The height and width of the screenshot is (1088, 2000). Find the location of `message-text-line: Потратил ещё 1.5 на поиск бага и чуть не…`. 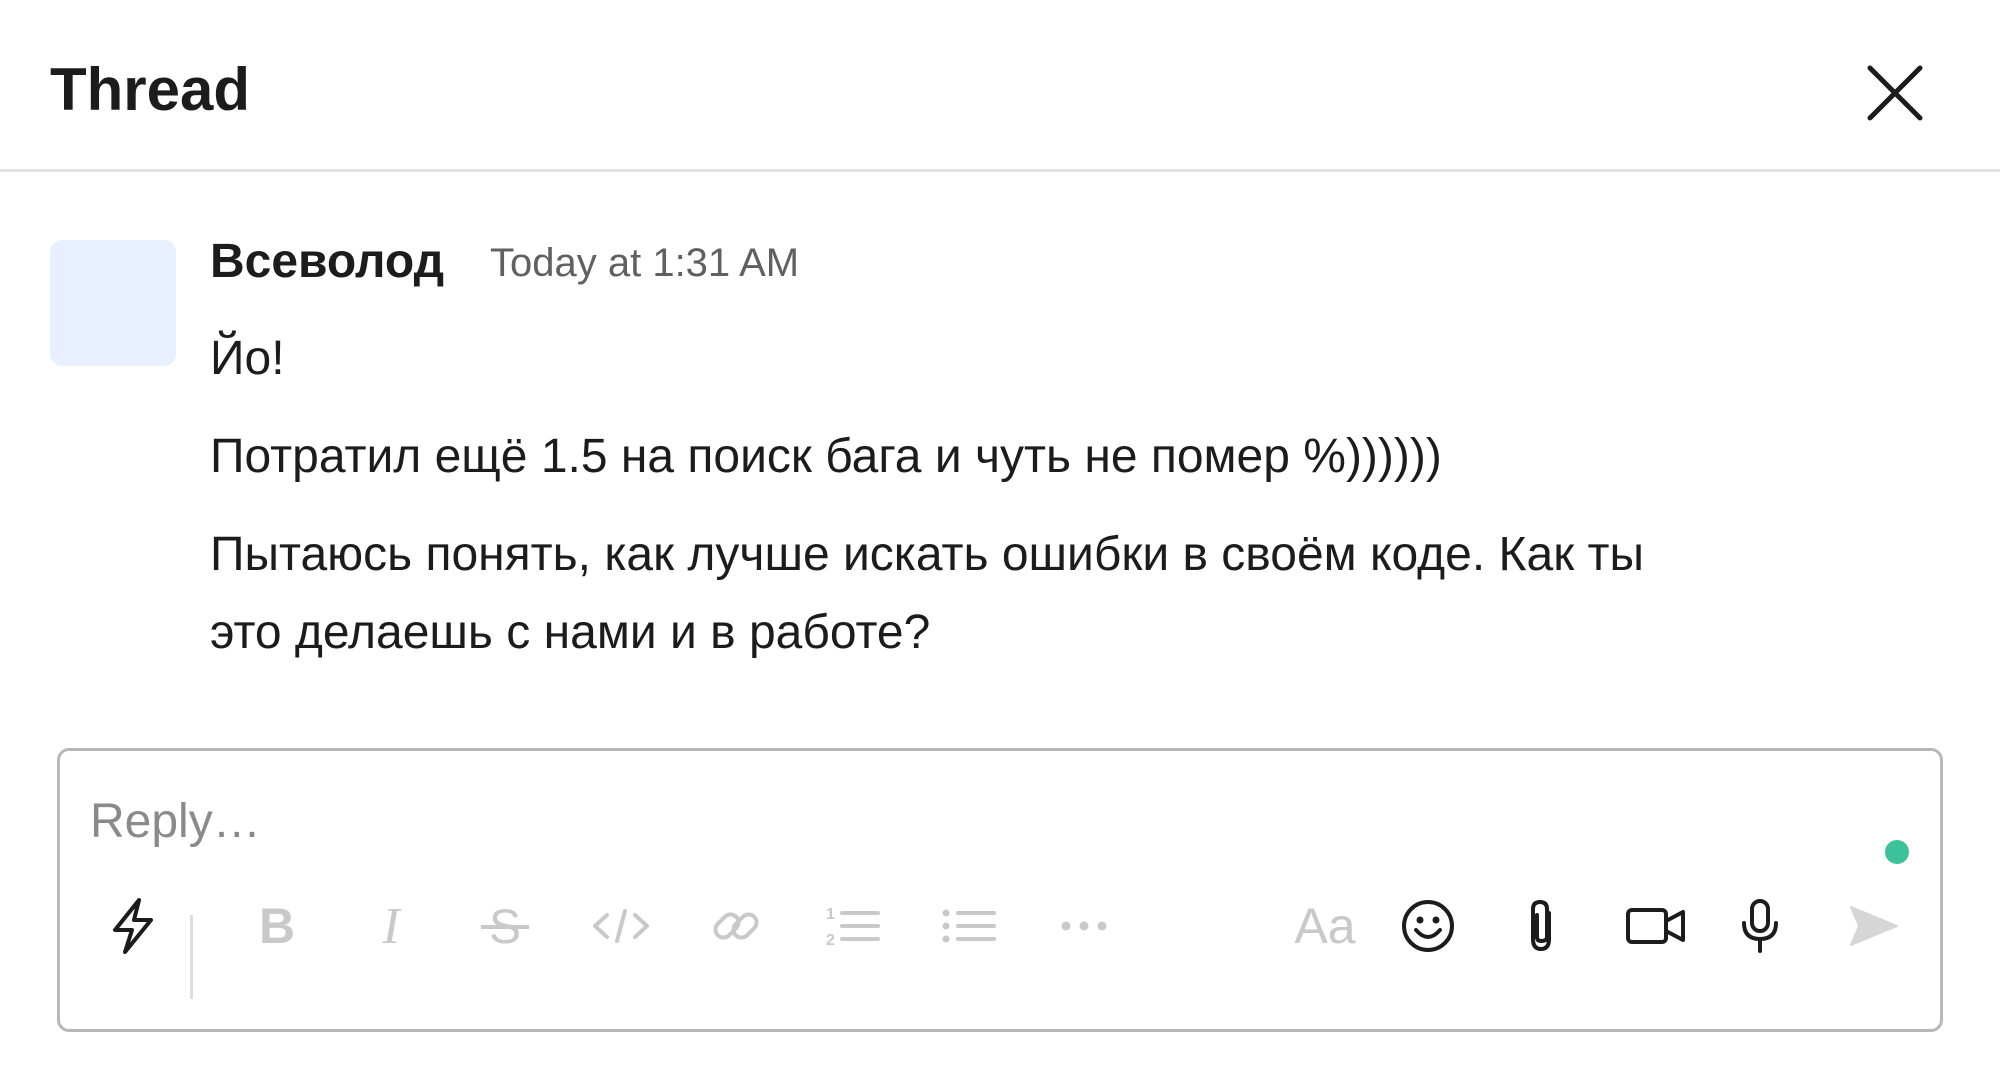

message-text-line: Потратил ещё 1.5 на поиск бага и чуть не… is located at coordinates (826, 456).